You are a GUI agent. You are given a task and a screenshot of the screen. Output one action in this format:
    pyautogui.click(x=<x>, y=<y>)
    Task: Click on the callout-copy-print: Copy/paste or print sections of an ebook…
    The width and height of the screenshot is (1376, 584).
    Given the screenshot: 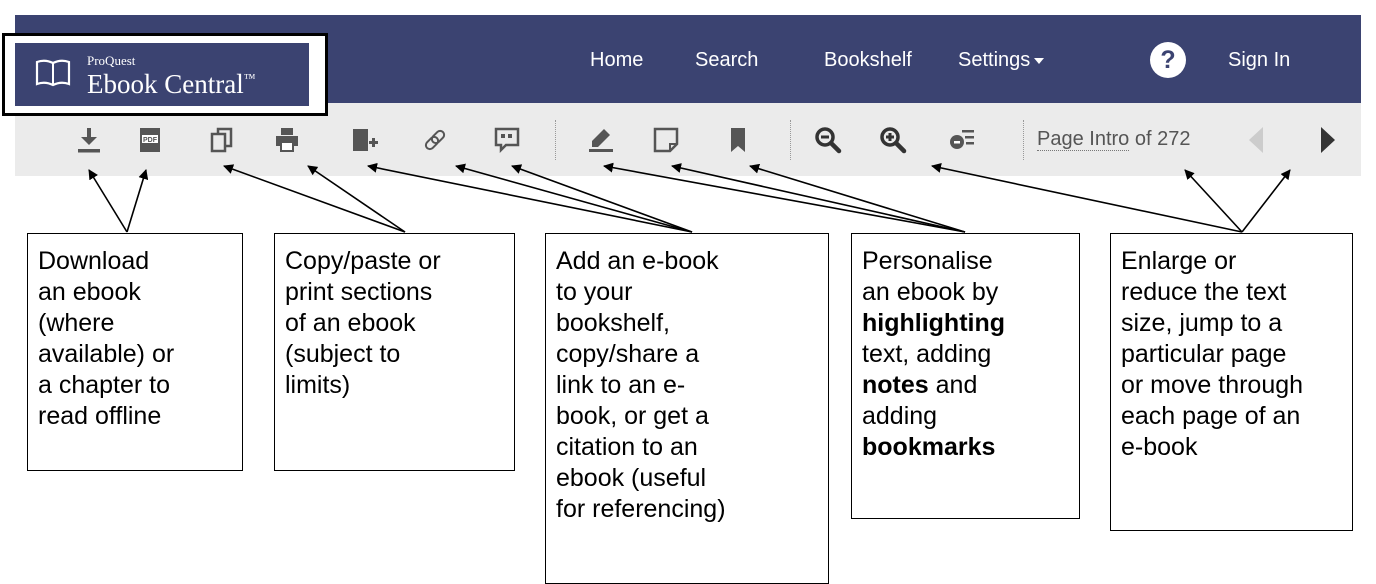 What is the action you would take?
    pyautogui.click(x=394, y=352)
    